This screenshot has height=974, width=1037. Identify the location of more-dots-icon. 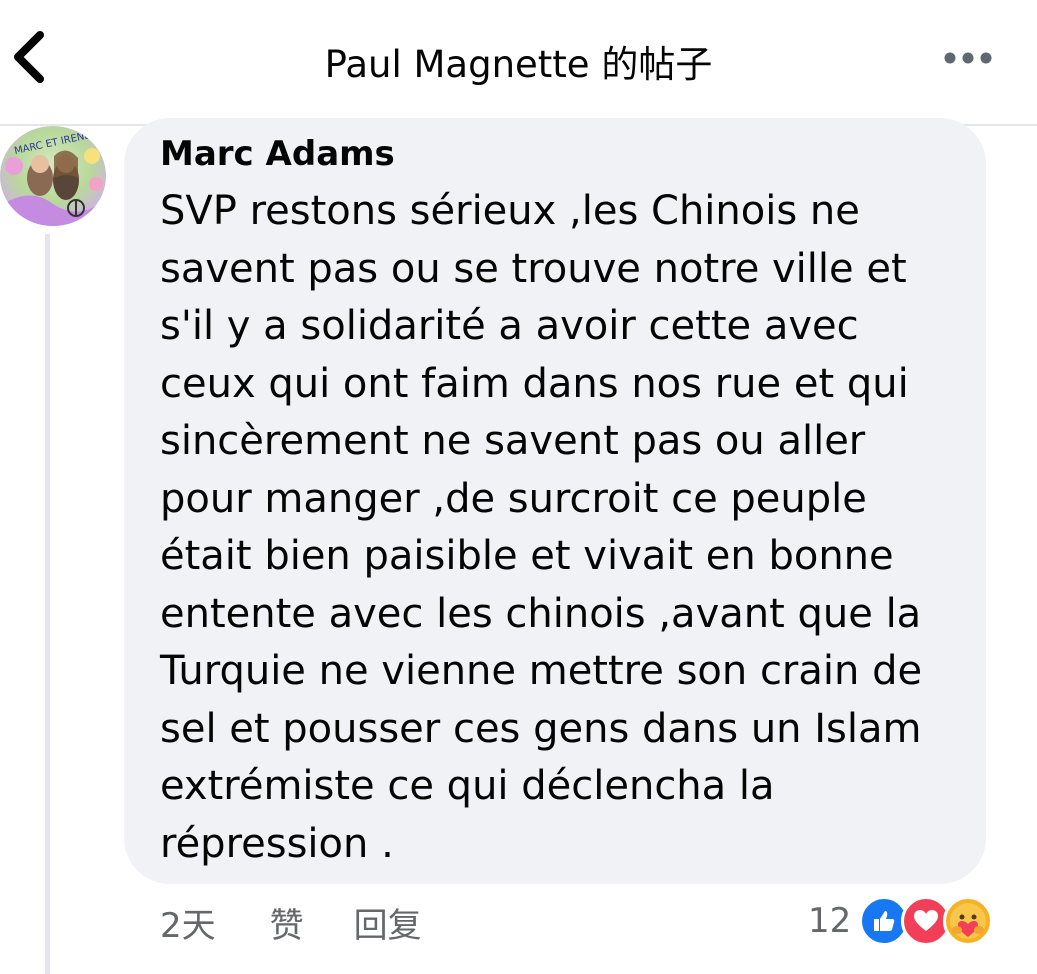
(968, 58).